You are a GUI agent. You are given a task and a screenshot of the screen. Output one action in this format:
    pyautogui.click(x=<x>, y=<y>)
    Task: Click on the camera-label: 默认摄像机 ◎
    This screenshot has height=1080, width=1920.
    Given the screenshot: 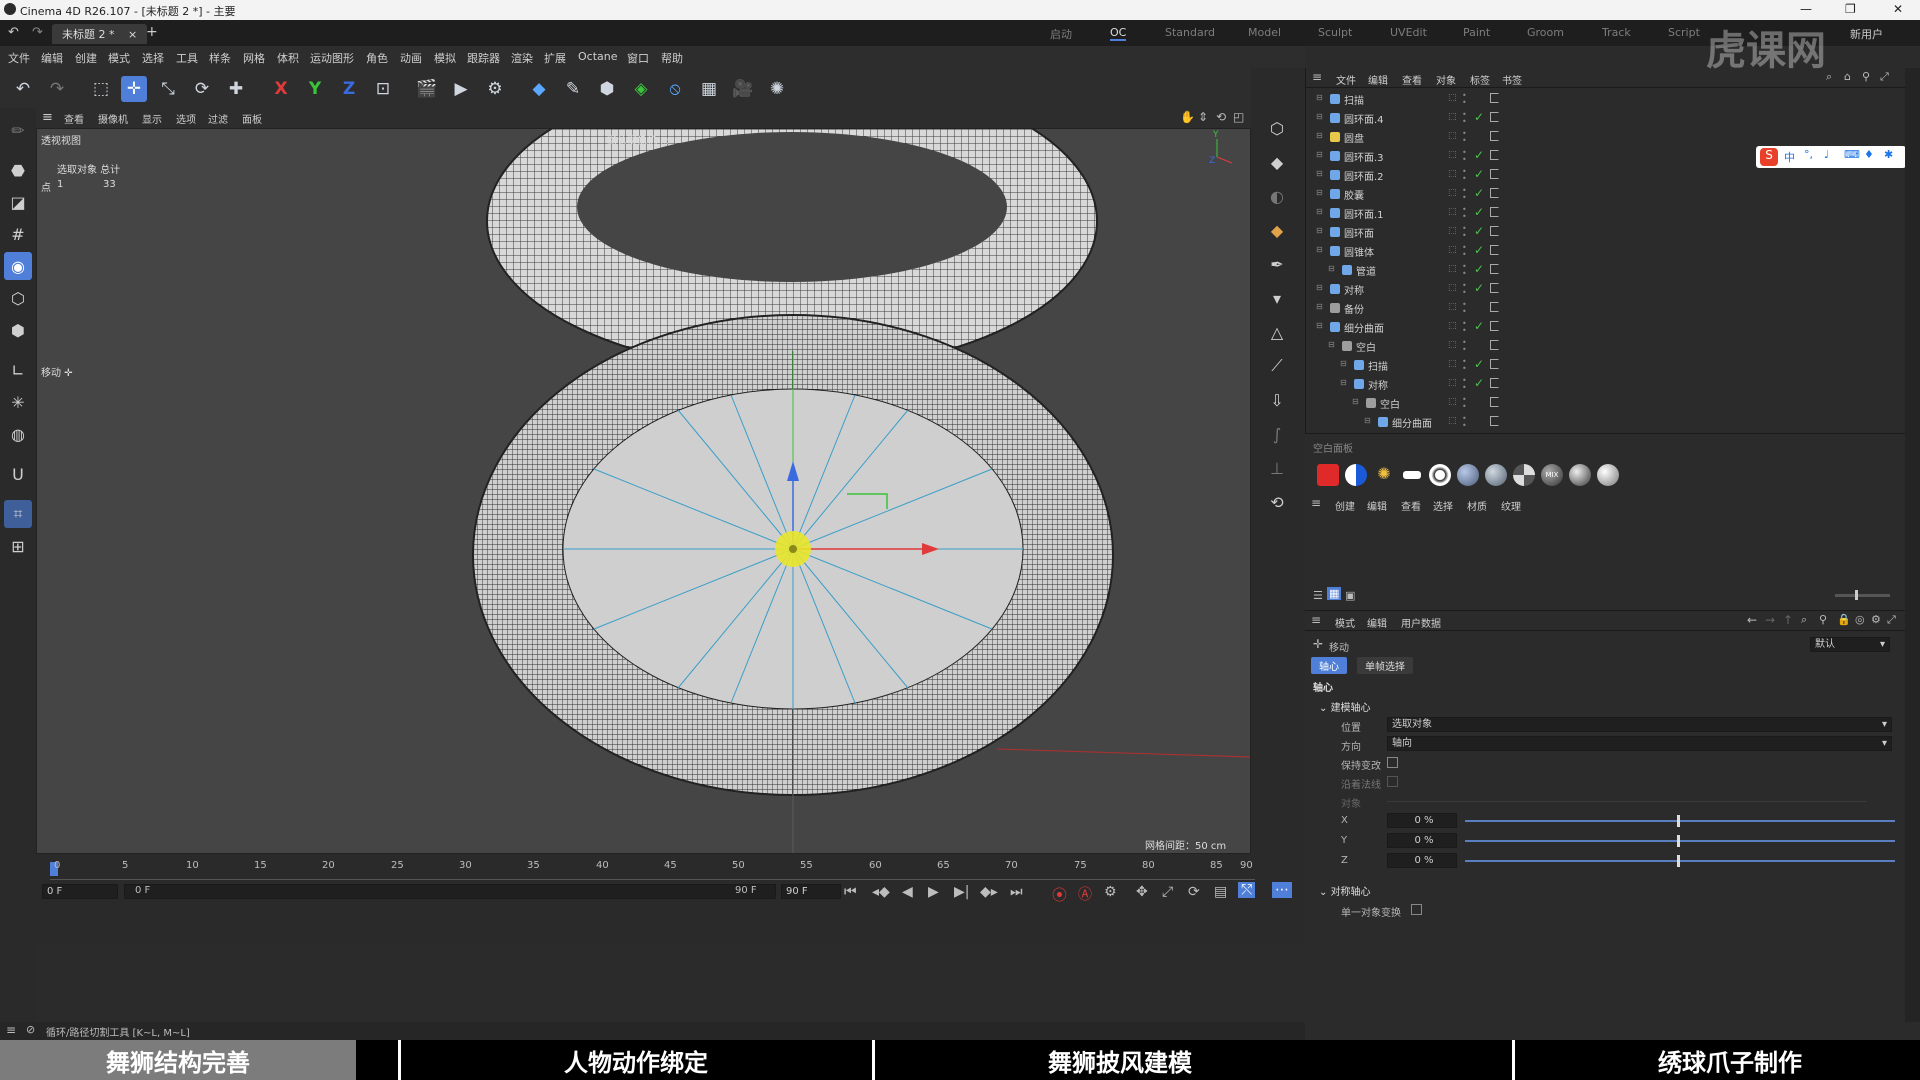 What is the action you would take?
    pyautogui.click(x=638, y=139)
    